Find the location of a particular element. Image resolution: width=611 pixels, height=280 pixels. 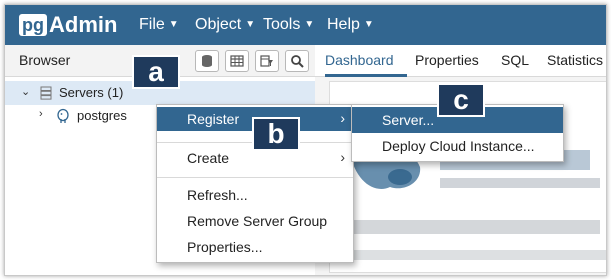

menu-file-label: File is located at coordinates (152, 24).